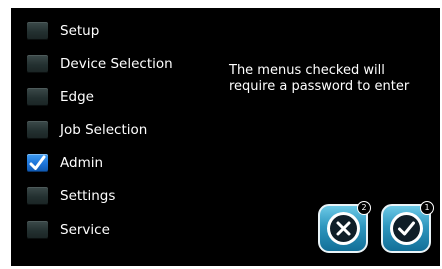 The image size is (442, 269). I want to click on checkbox-job-selection, so click(37, 130).